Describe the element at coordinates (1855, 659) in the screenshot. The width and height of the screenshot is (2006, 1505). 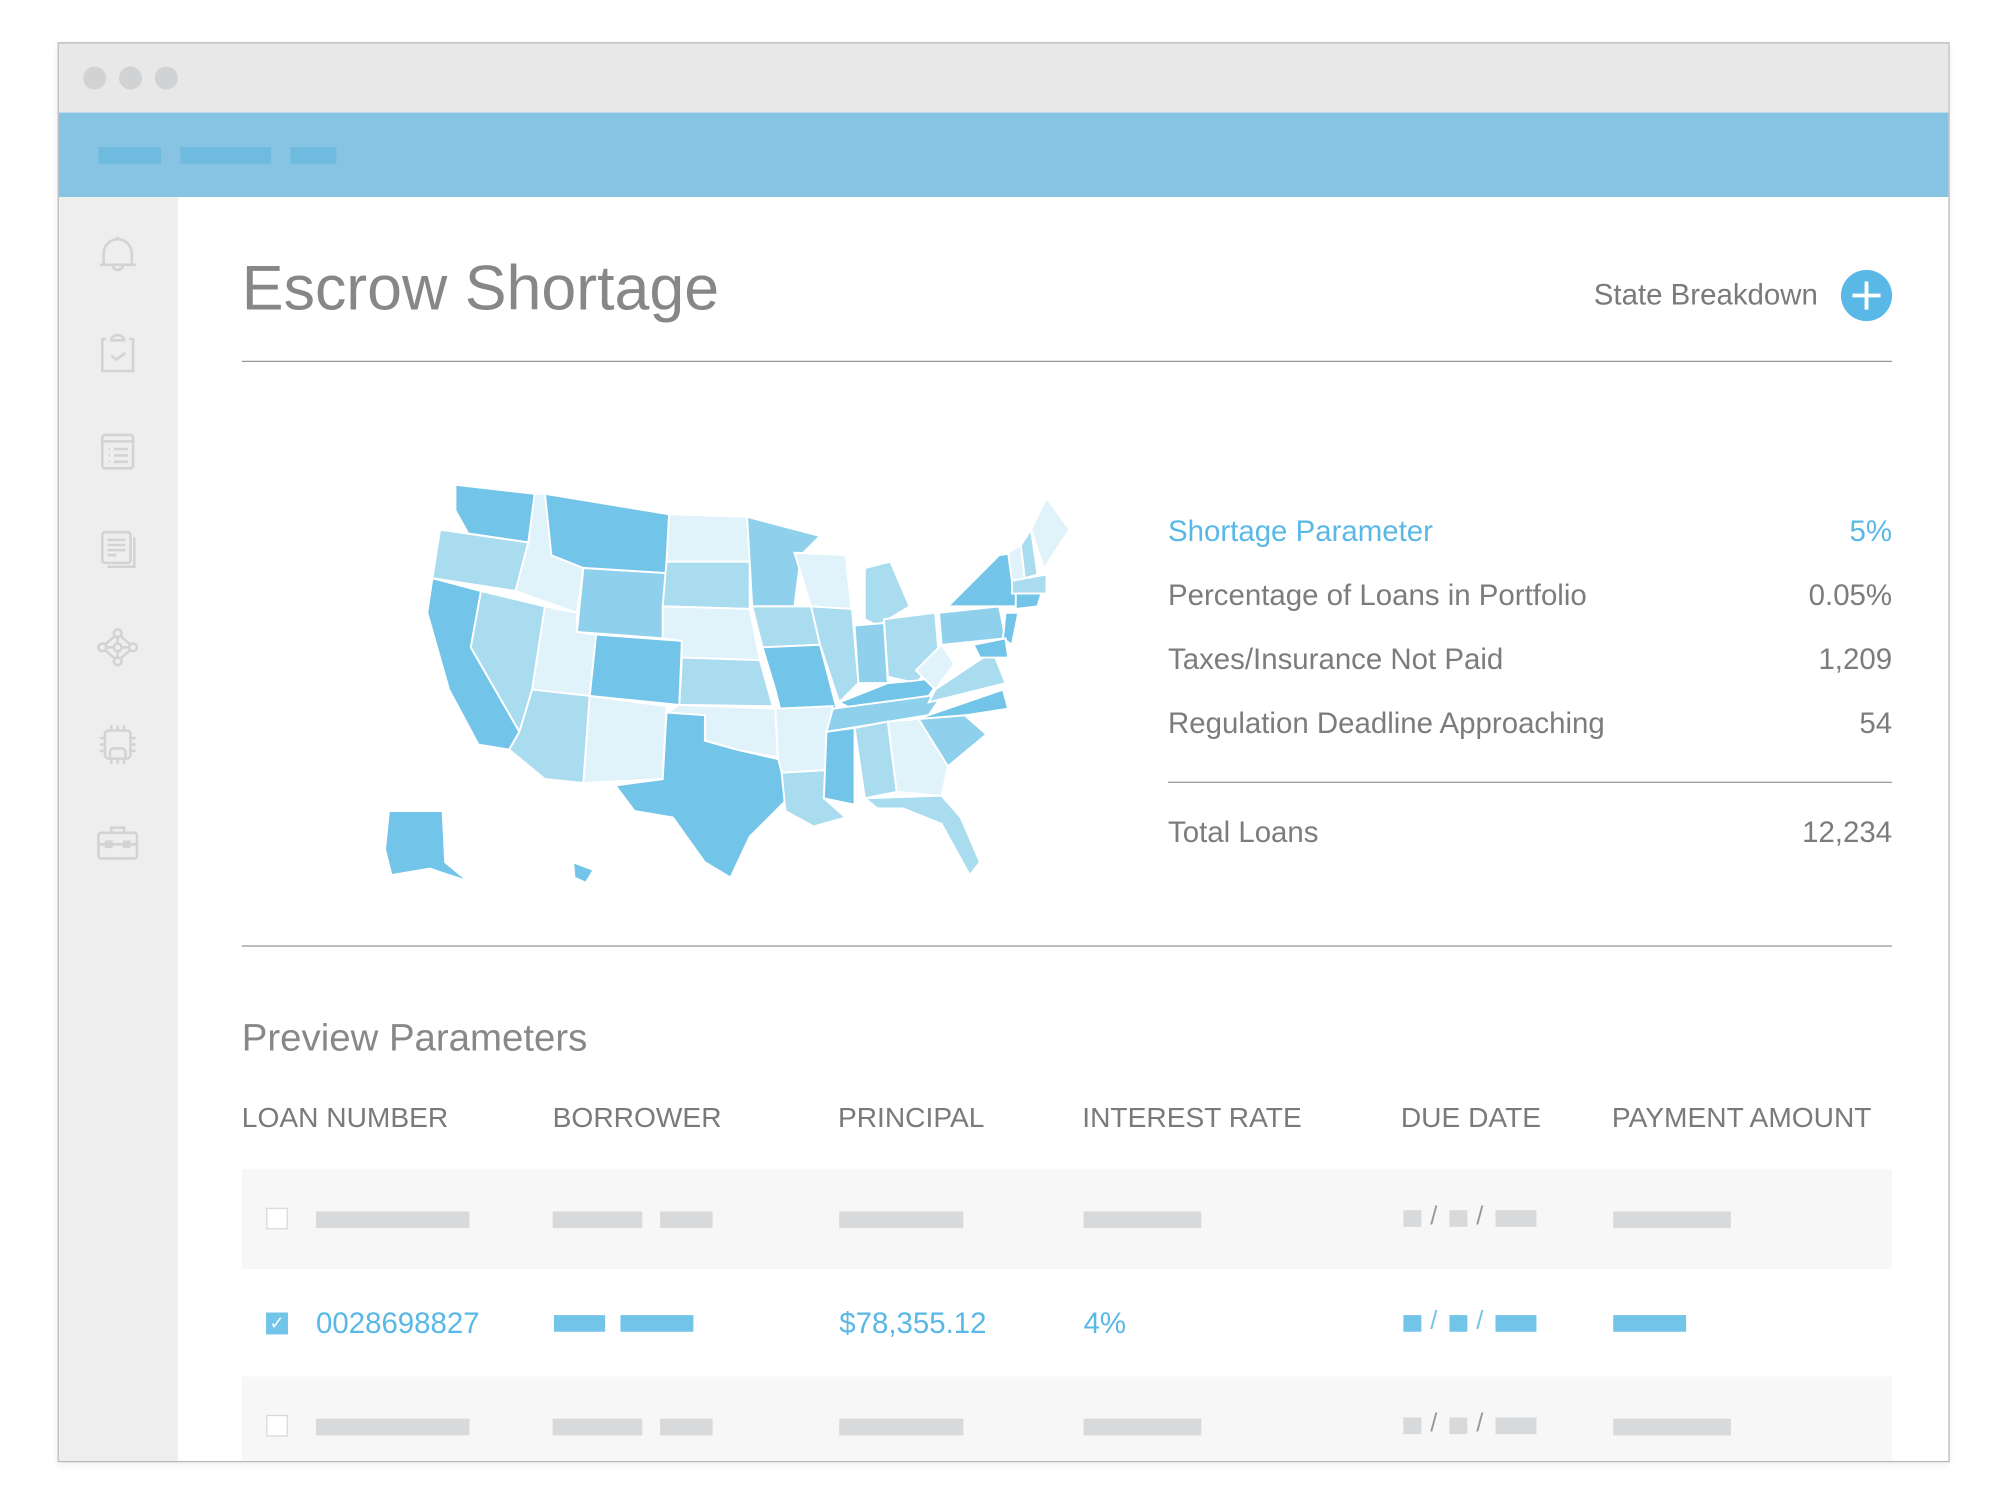
I see `stat-value: 1,209` at that location.